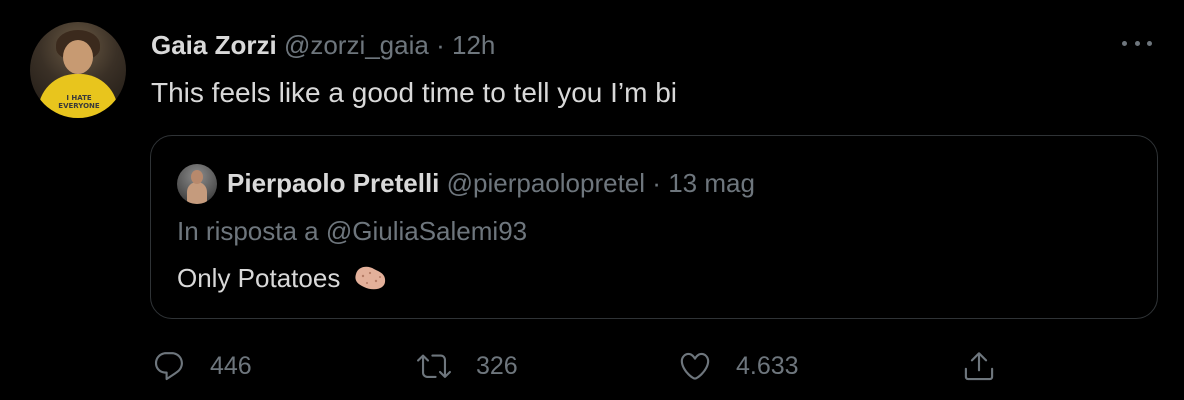 This screenshot has height=400, width=1184. What do you see at coordinates (79, 102) in the screenshot?
I see `avatar-shirt-text: I HATE EVERYONE` at bounding box center [79, 102].